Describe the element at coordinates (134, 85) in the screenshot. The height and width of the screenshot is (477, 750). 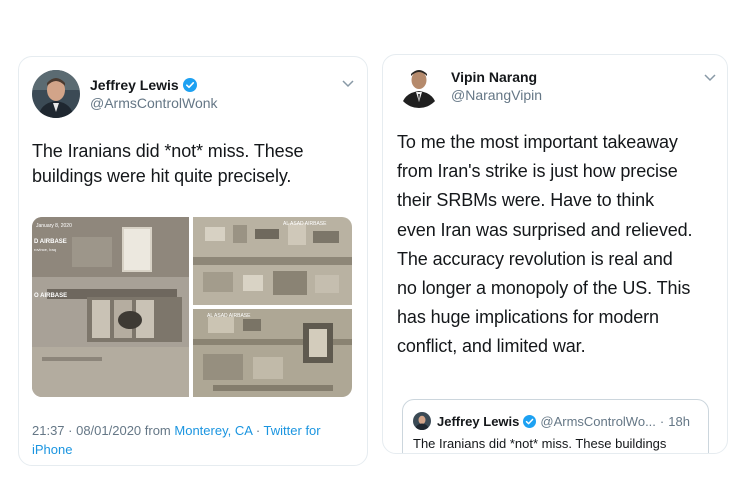
I see `author-name: Jeffrey Lewis` at that location.